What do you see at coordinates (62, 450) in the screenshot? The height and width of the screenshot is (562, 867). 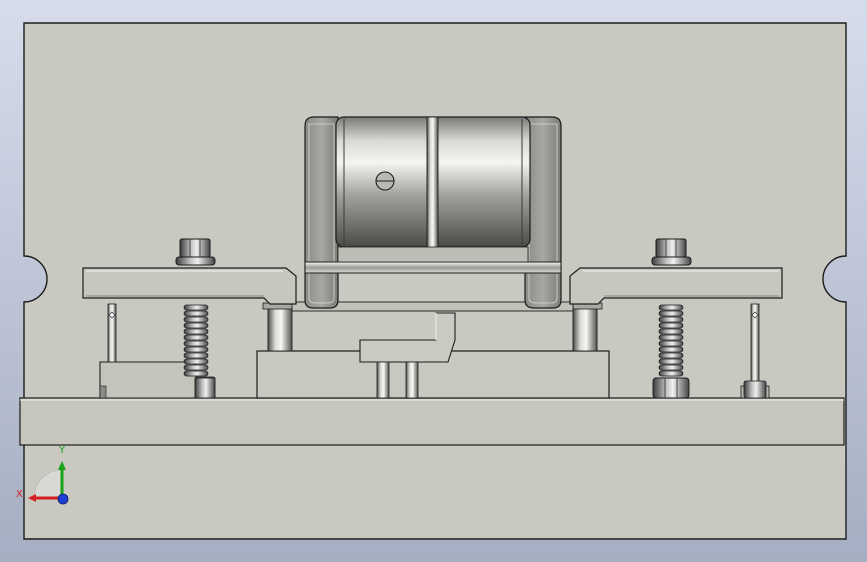 I see `triad-y-label: Y` at bounding box center [62, 450].